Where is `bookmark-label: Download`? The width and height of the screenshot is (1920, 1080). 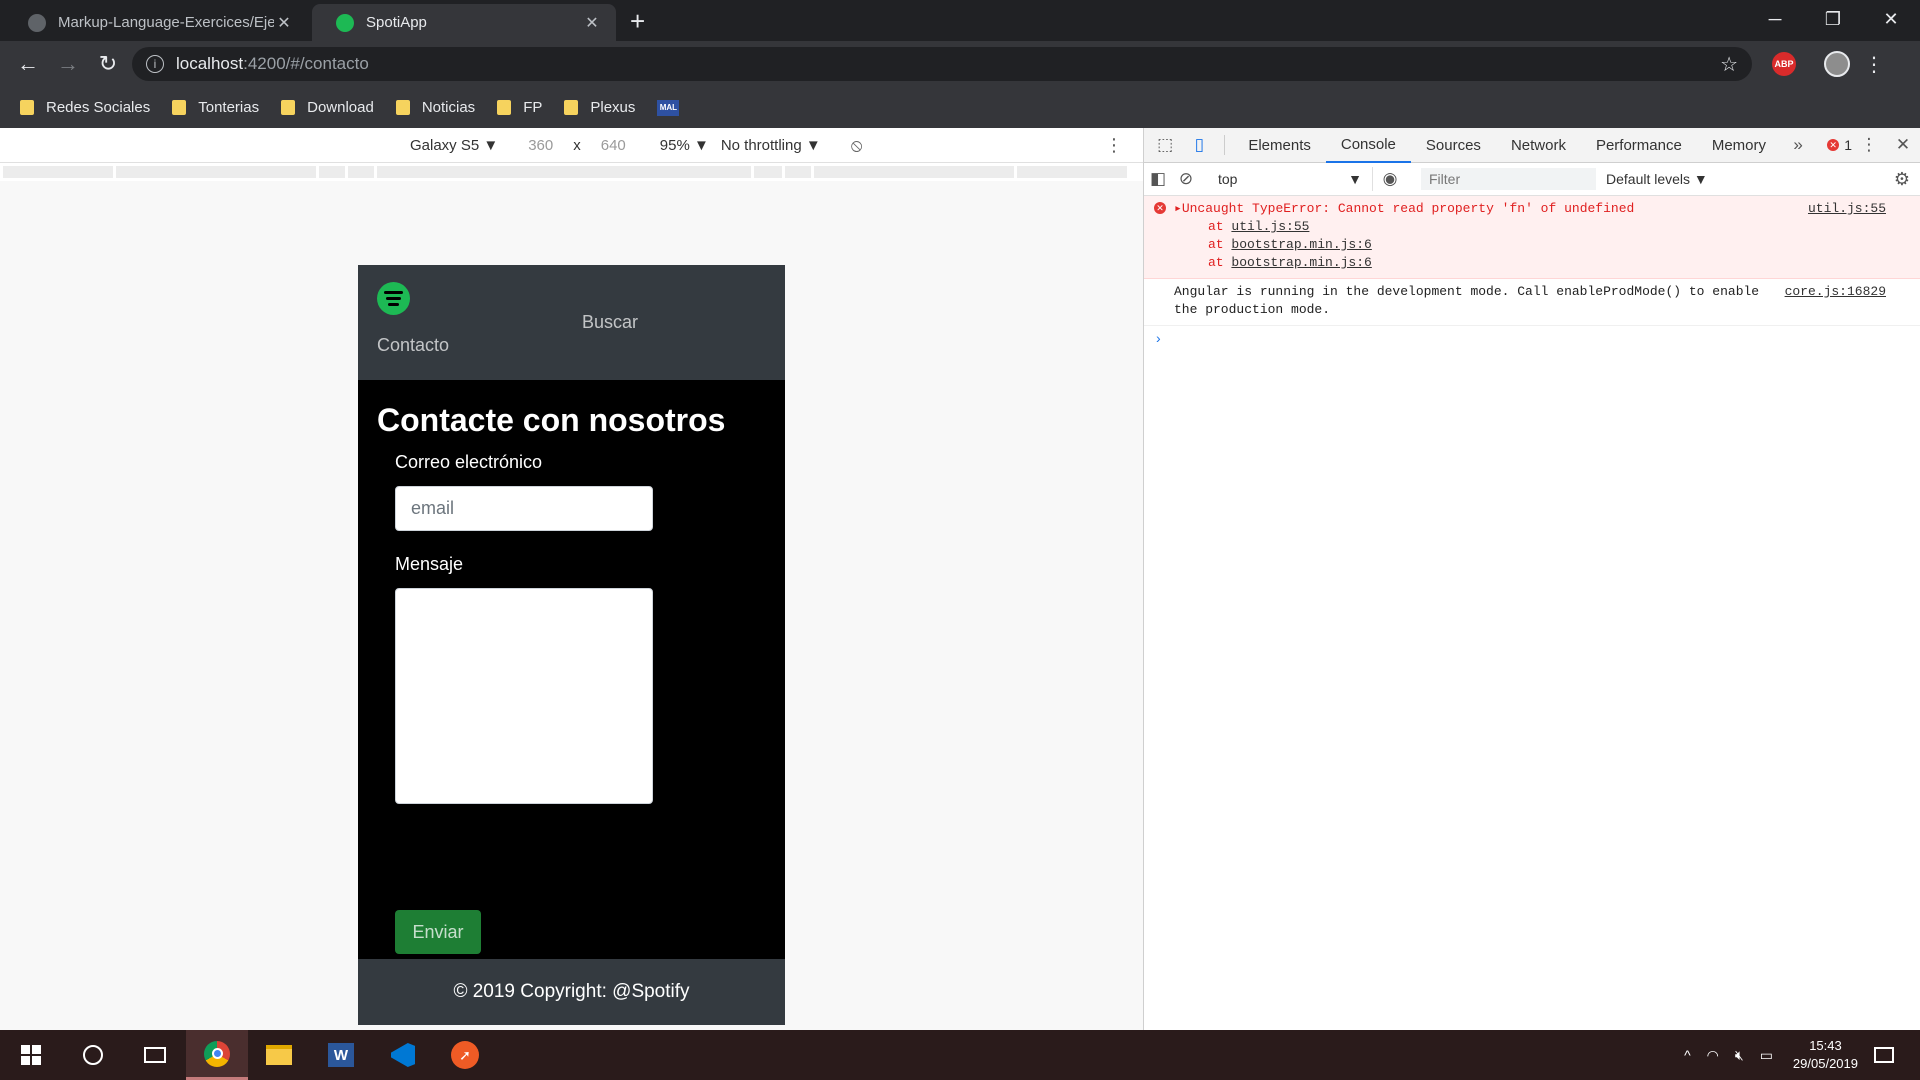 bookmark-label: Download is located at coordinates (340, 107).